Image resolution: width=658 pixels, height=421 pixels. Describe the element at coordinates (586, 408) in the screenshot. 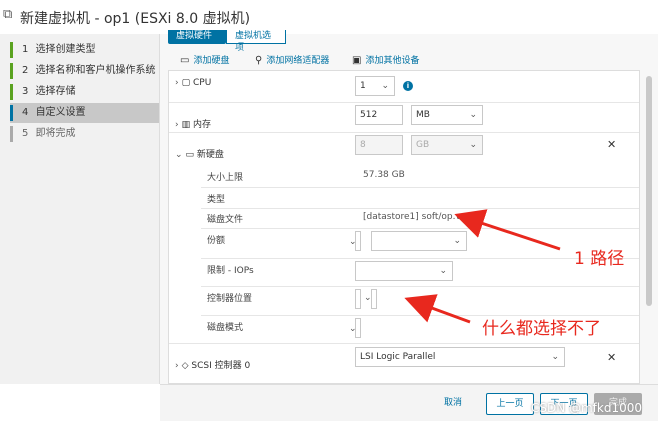

I see `watermark: CSDN @mfkd1000` at that location.